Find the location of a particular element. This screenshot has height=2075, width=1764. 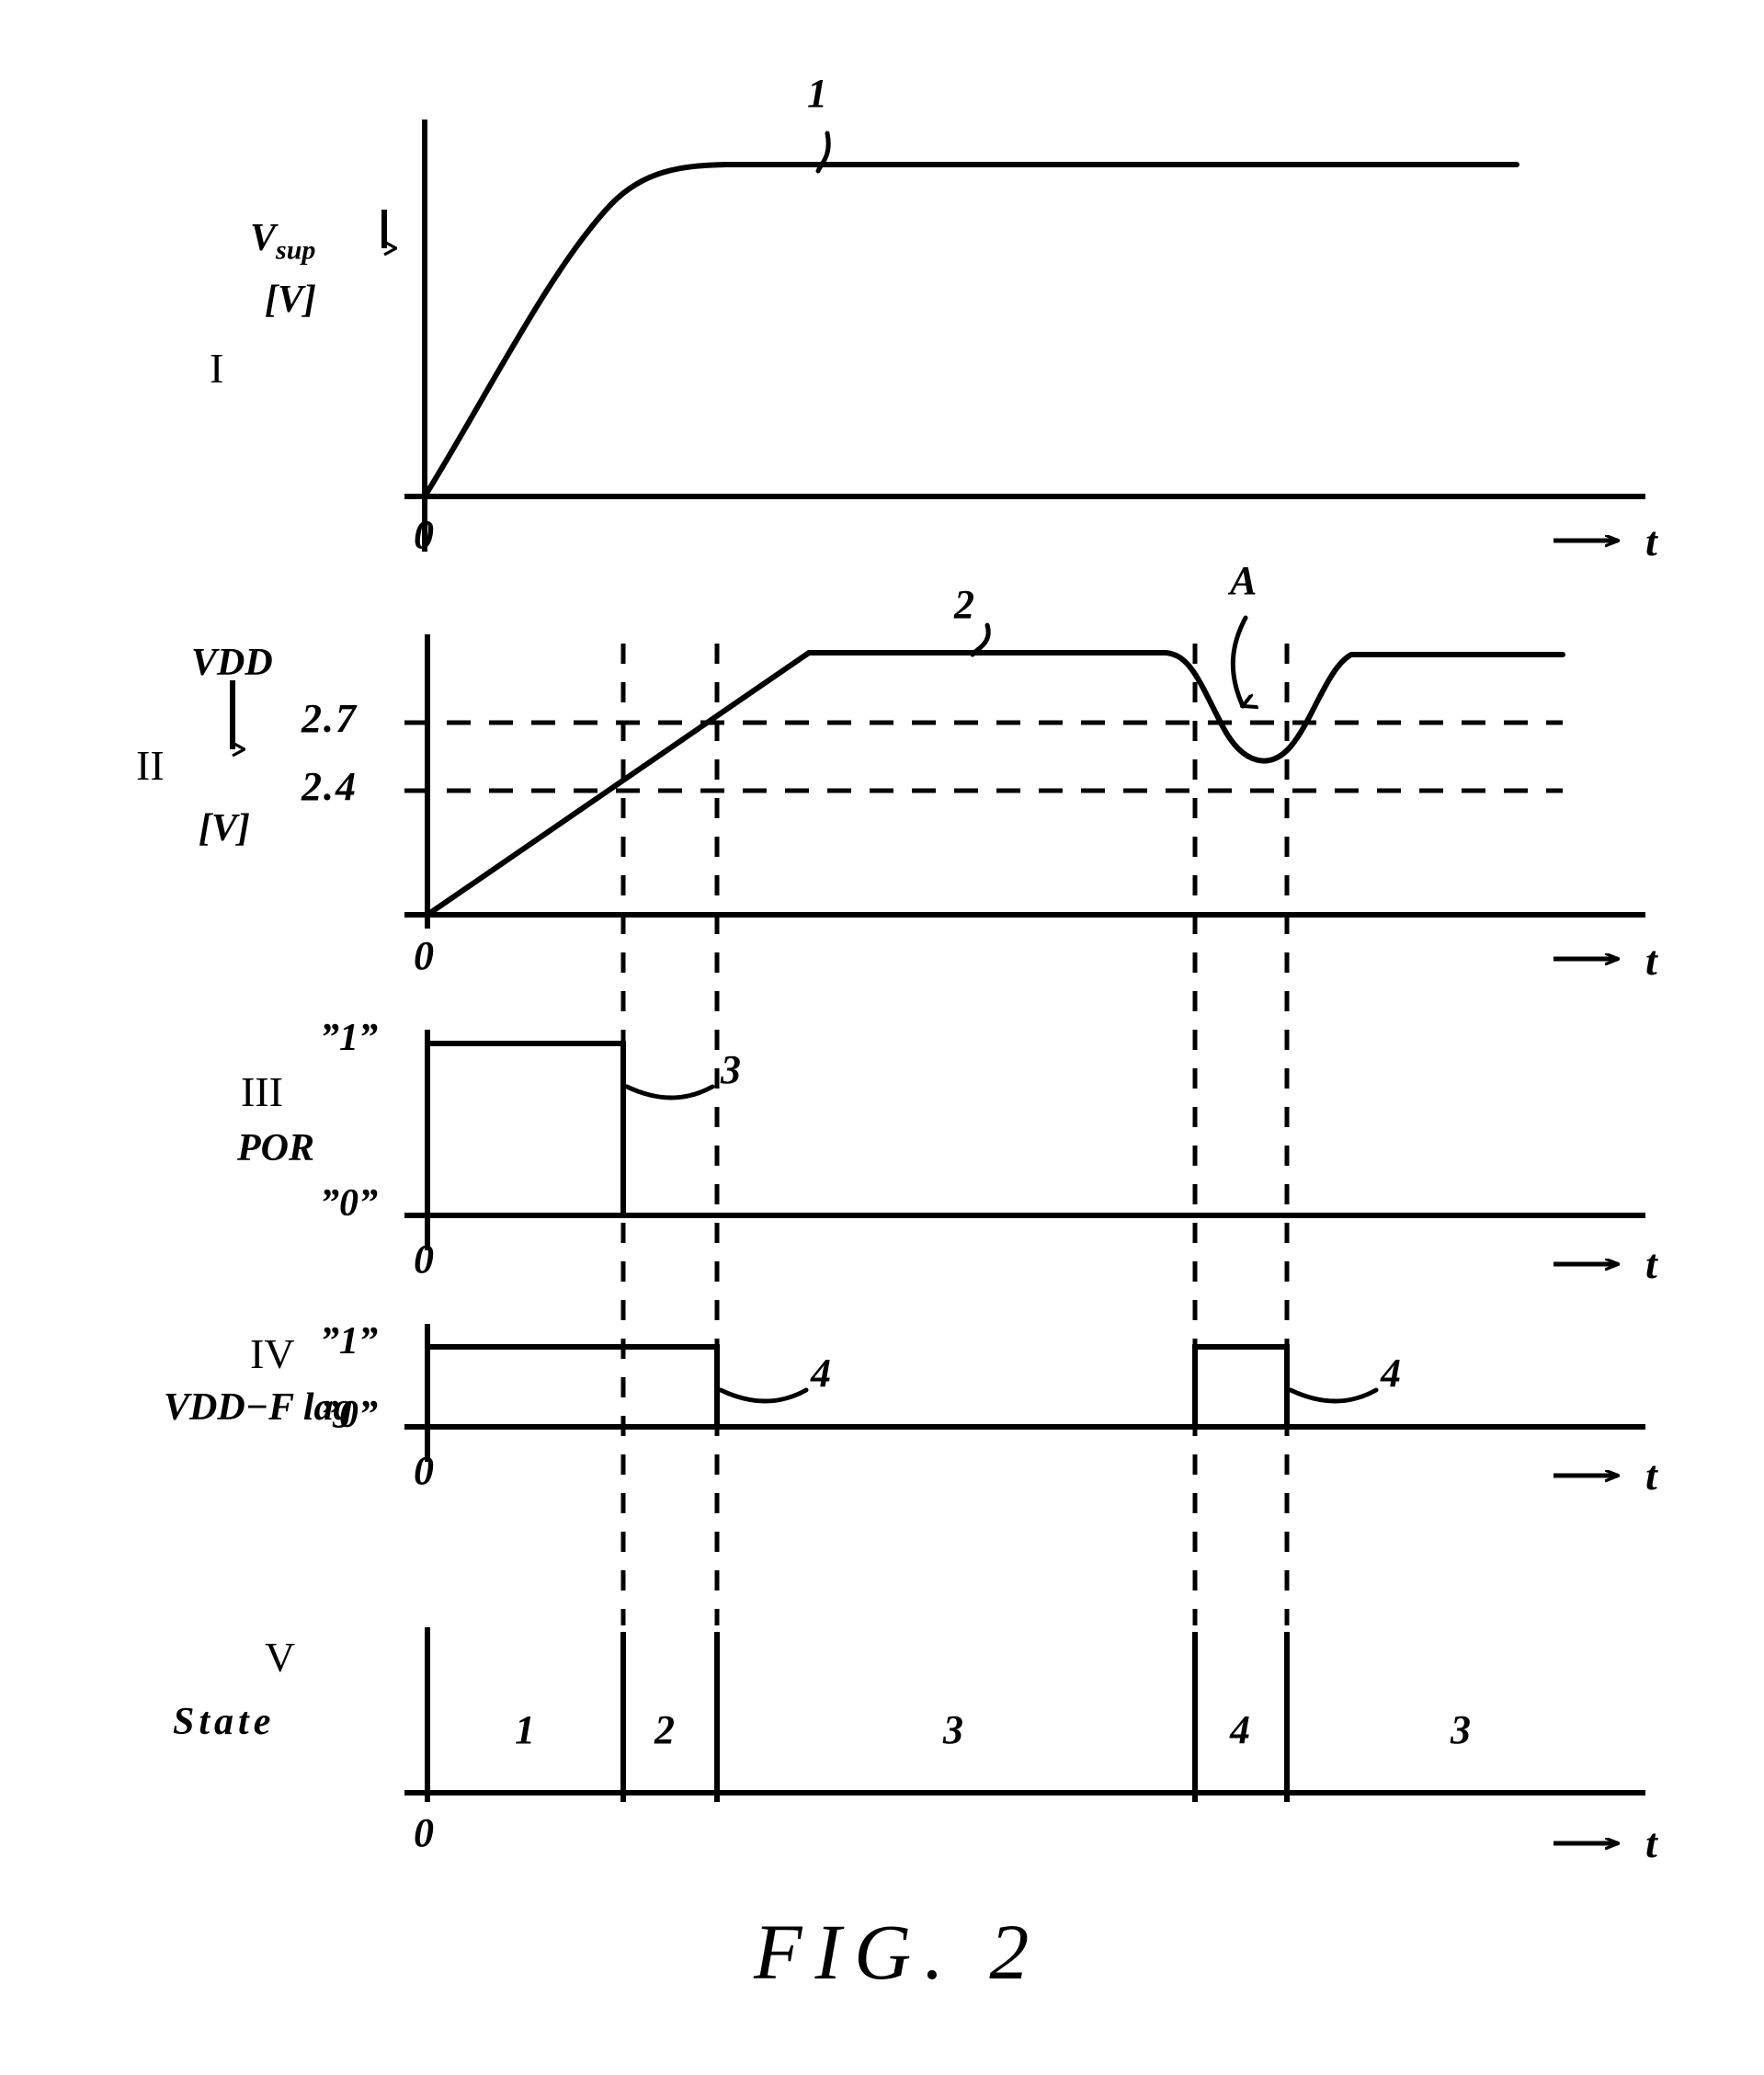

panel-V-time-label: t is located at coordinates (1651, 1842).